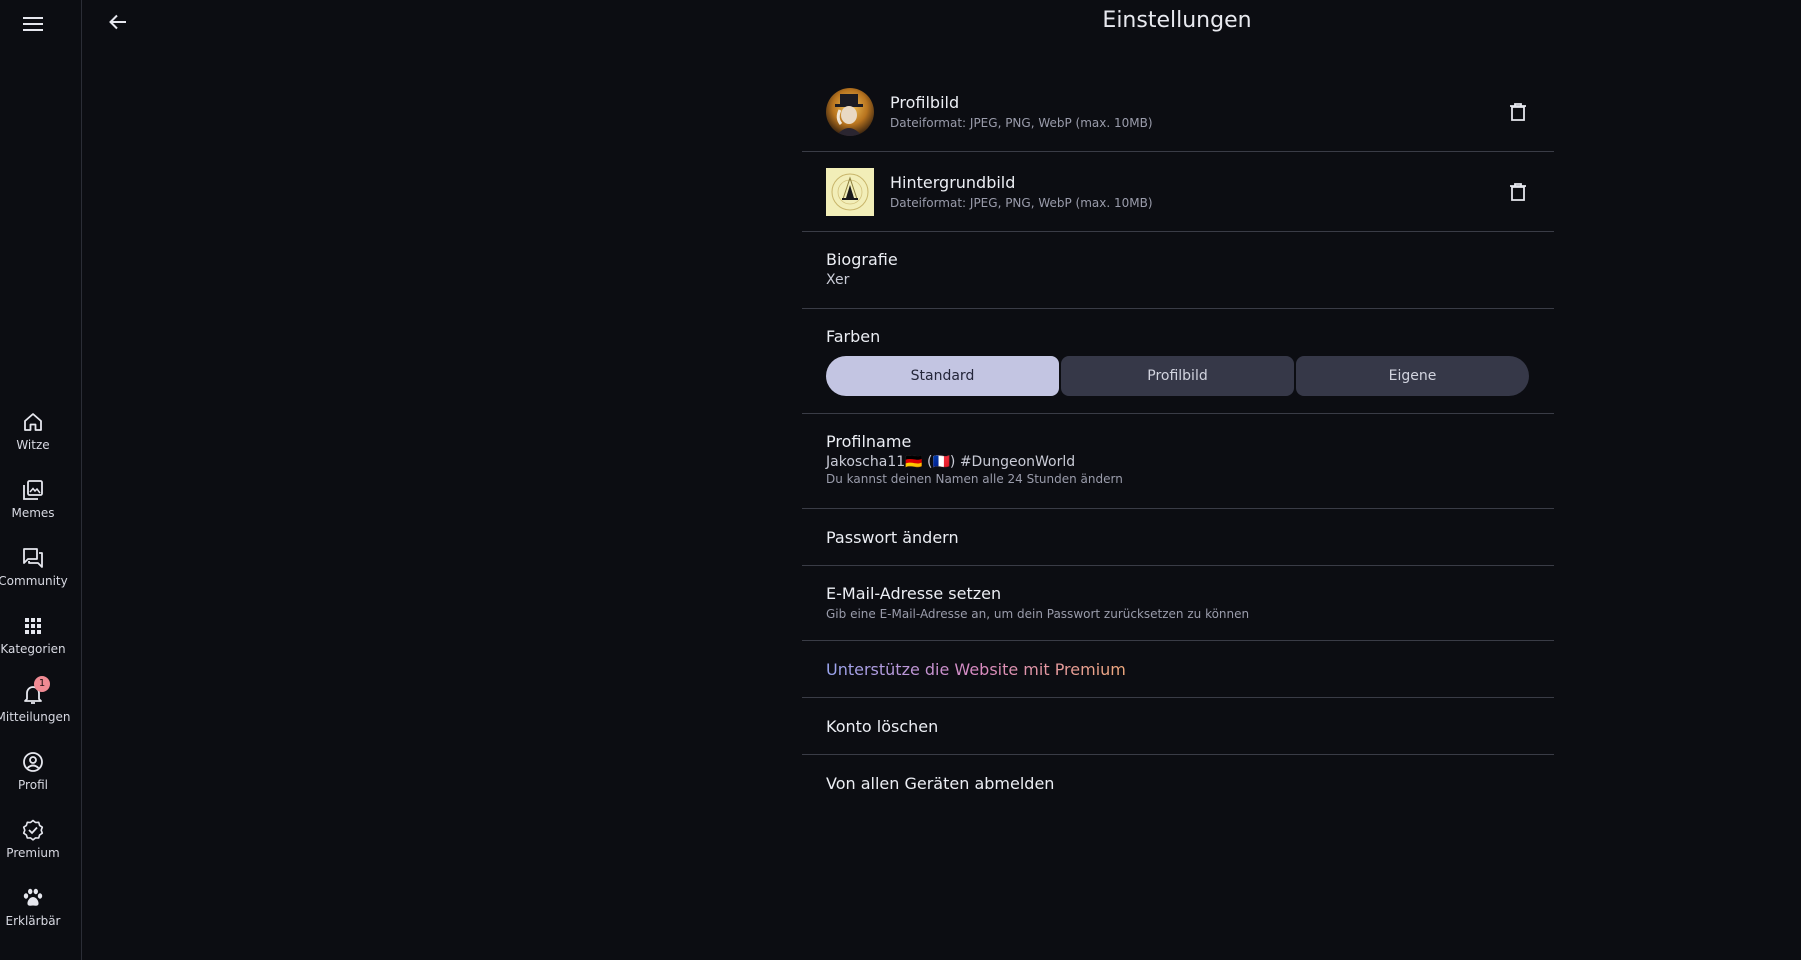  I want to click on paw-icon, so click(33, 897).